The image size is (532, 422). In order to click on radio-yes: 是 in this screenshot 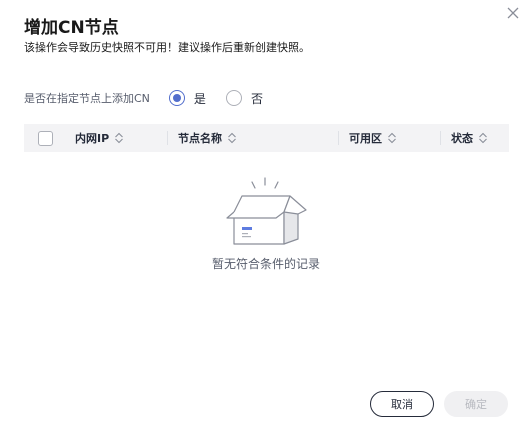, I will do `click(187, 98)`.